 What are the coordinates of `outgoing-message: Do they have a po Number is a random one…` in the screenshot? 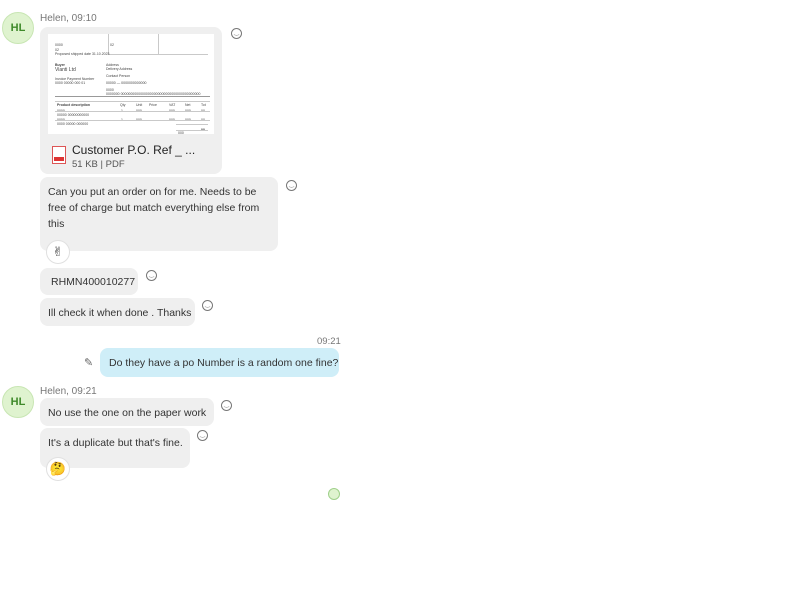 It's located at (219, 362).